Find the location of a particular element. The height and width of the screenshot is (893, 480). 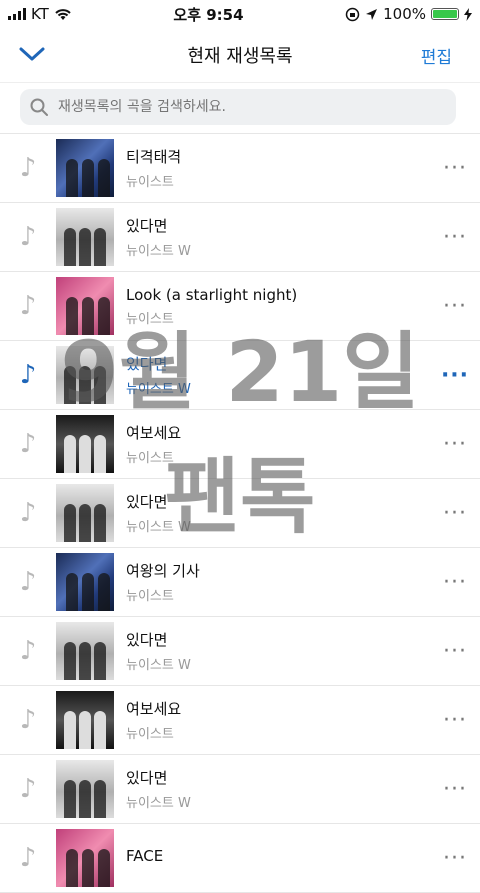

charging-icon is located at coordinates (468, 14).